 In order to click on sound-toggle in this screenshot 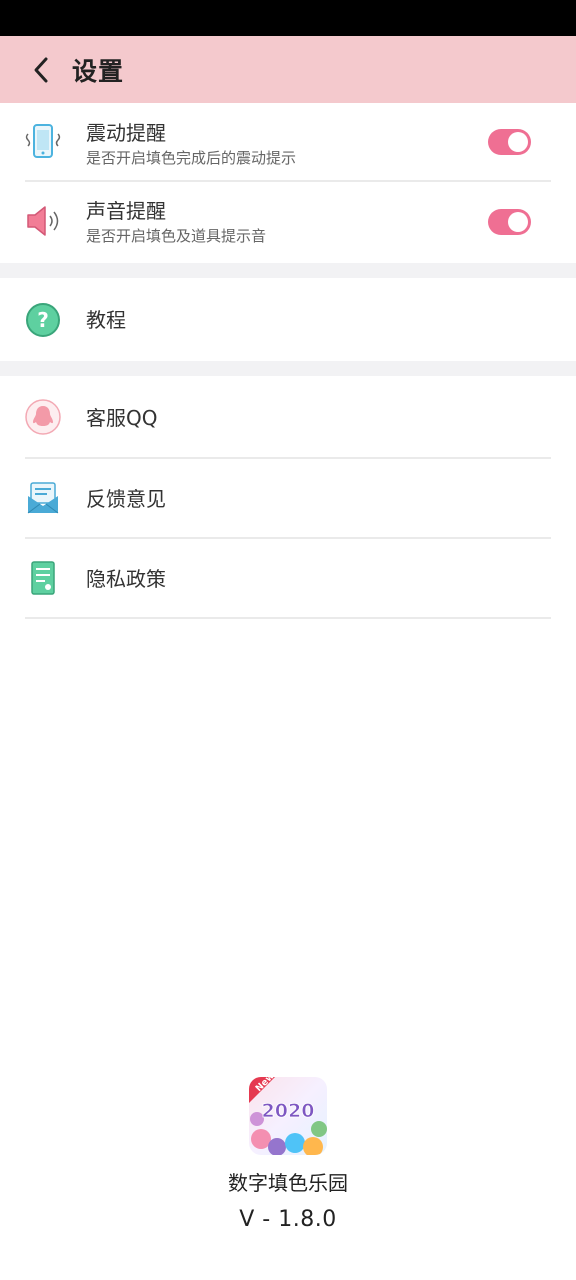, I will do `click(509, 222)`.